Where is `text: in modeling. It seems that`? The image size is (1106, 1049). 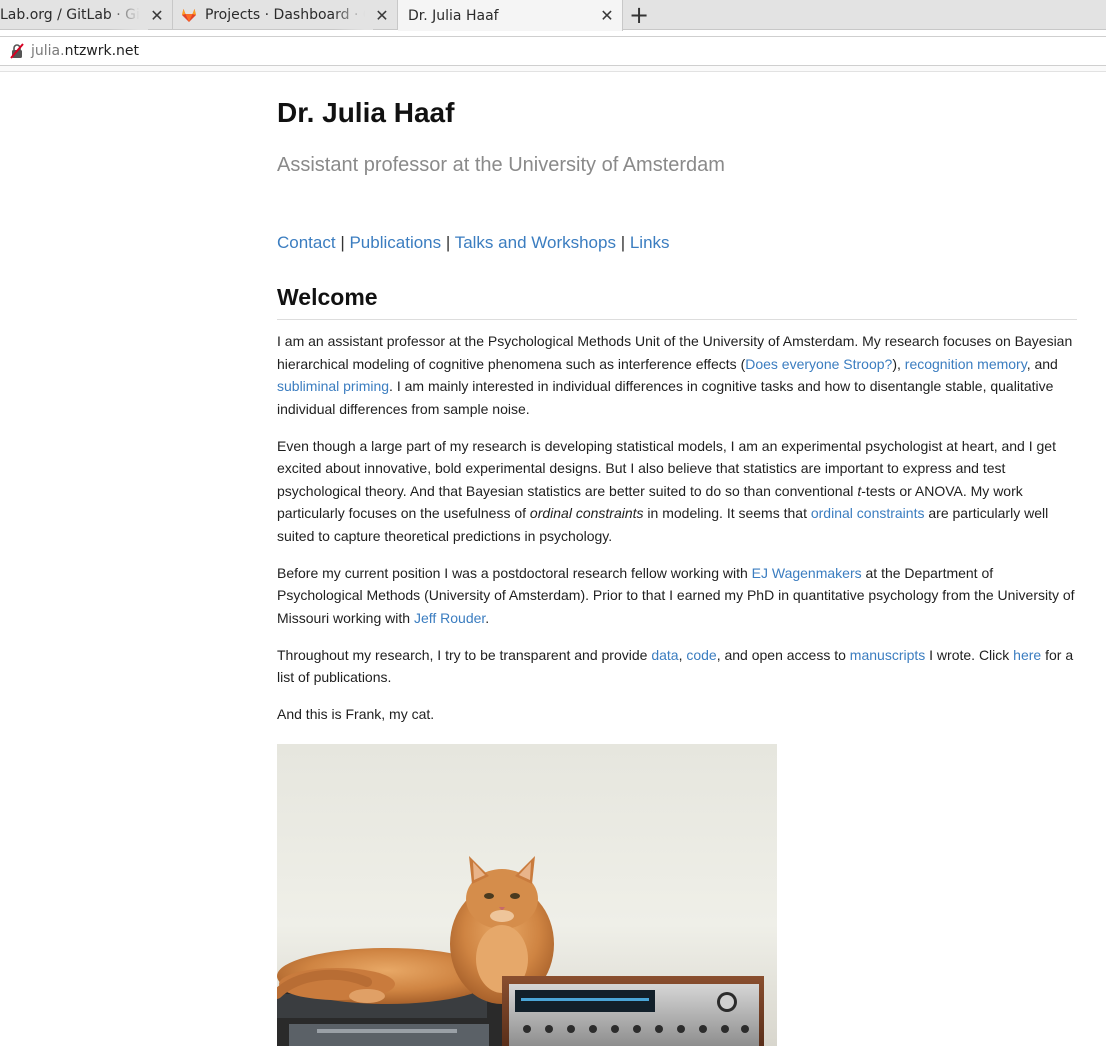 text: in modeling. It seems that is located at coordinates (727, 513).